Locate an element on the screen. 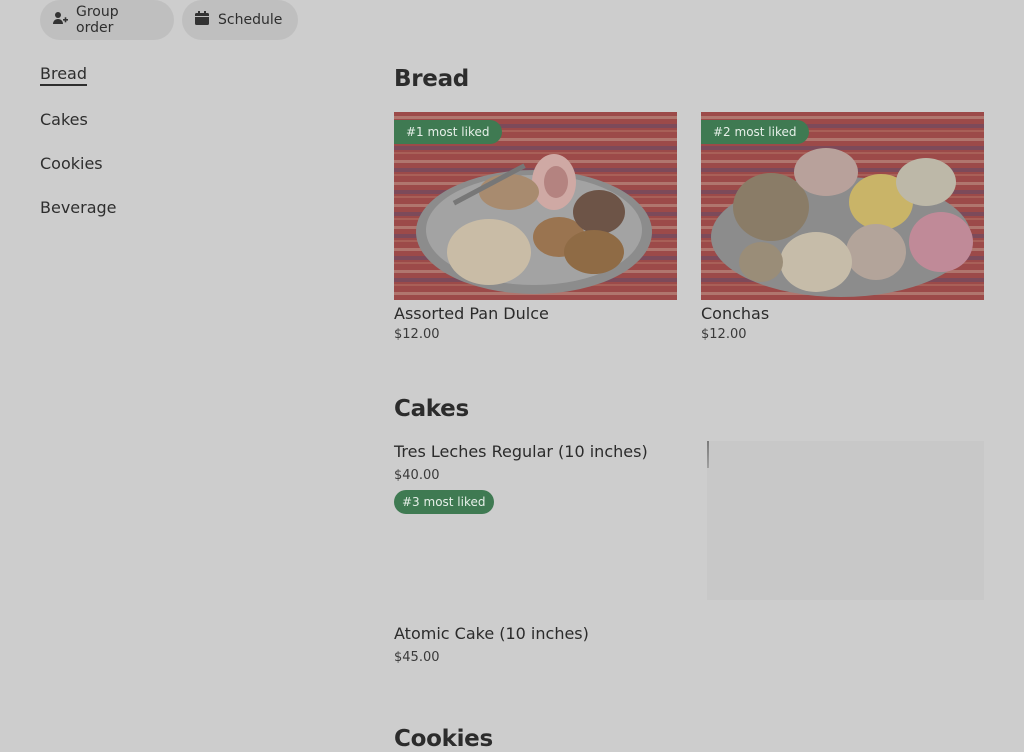  schedule-button: Schedule is located at coordinates (240, 20).